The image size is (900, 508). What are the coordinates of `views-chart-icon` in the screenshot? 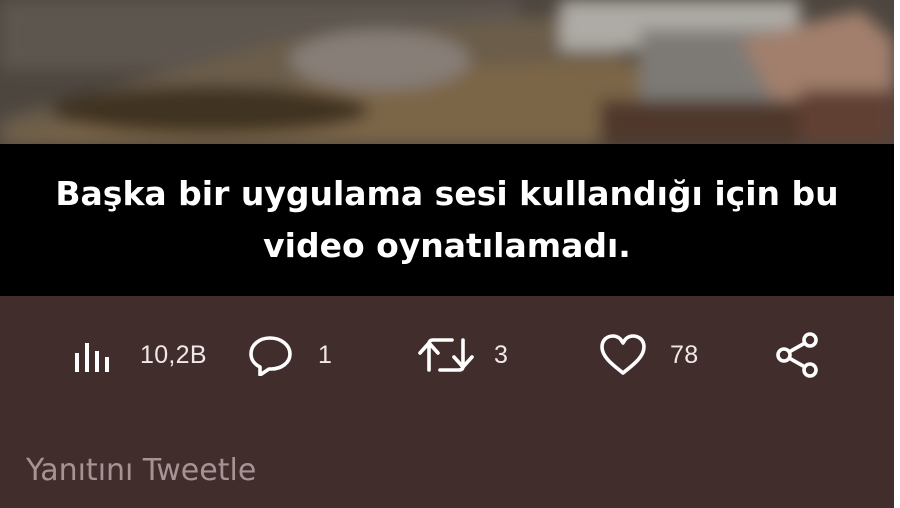 It's located at (92, 357).